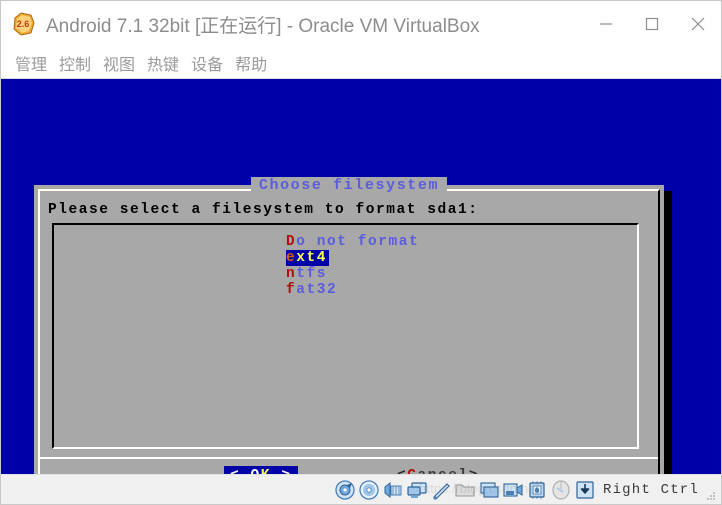 The width and height of the screenshot is (722, 505). Describe the element at coordinates (251, 63) in the screenshot. I see `menu-item-help: 帮助` at that location.